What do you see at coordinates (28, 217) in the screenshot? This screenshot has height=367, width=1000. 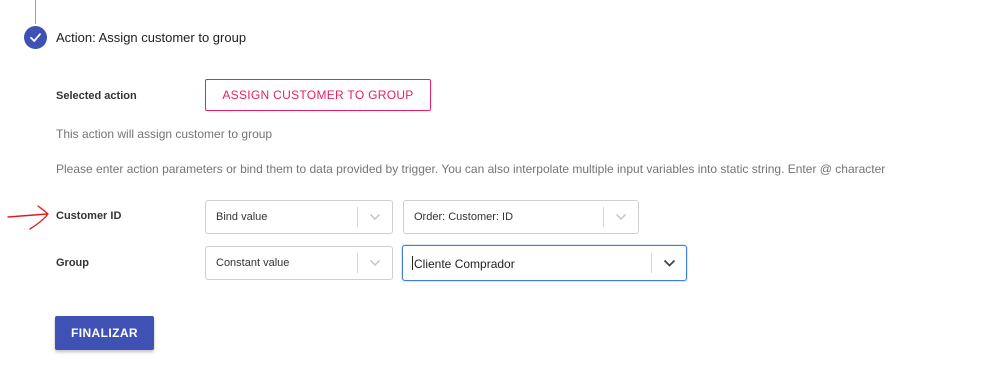 I see `annotation-arrow-icon` at bounding box center [28, 217].